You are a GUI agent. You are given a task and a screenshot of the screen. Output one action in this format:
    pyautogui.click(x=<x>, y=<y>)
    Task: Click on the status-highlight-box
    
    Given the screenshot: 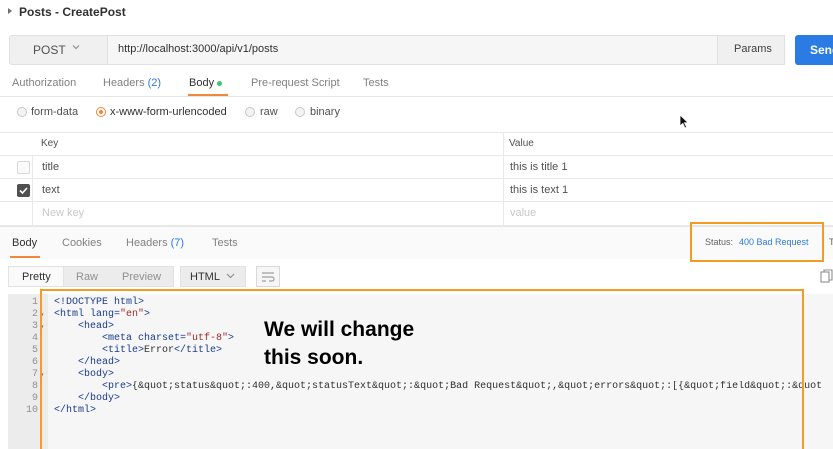 What is the action you would take?
    pyautogui.click(x=757, y=242)
    